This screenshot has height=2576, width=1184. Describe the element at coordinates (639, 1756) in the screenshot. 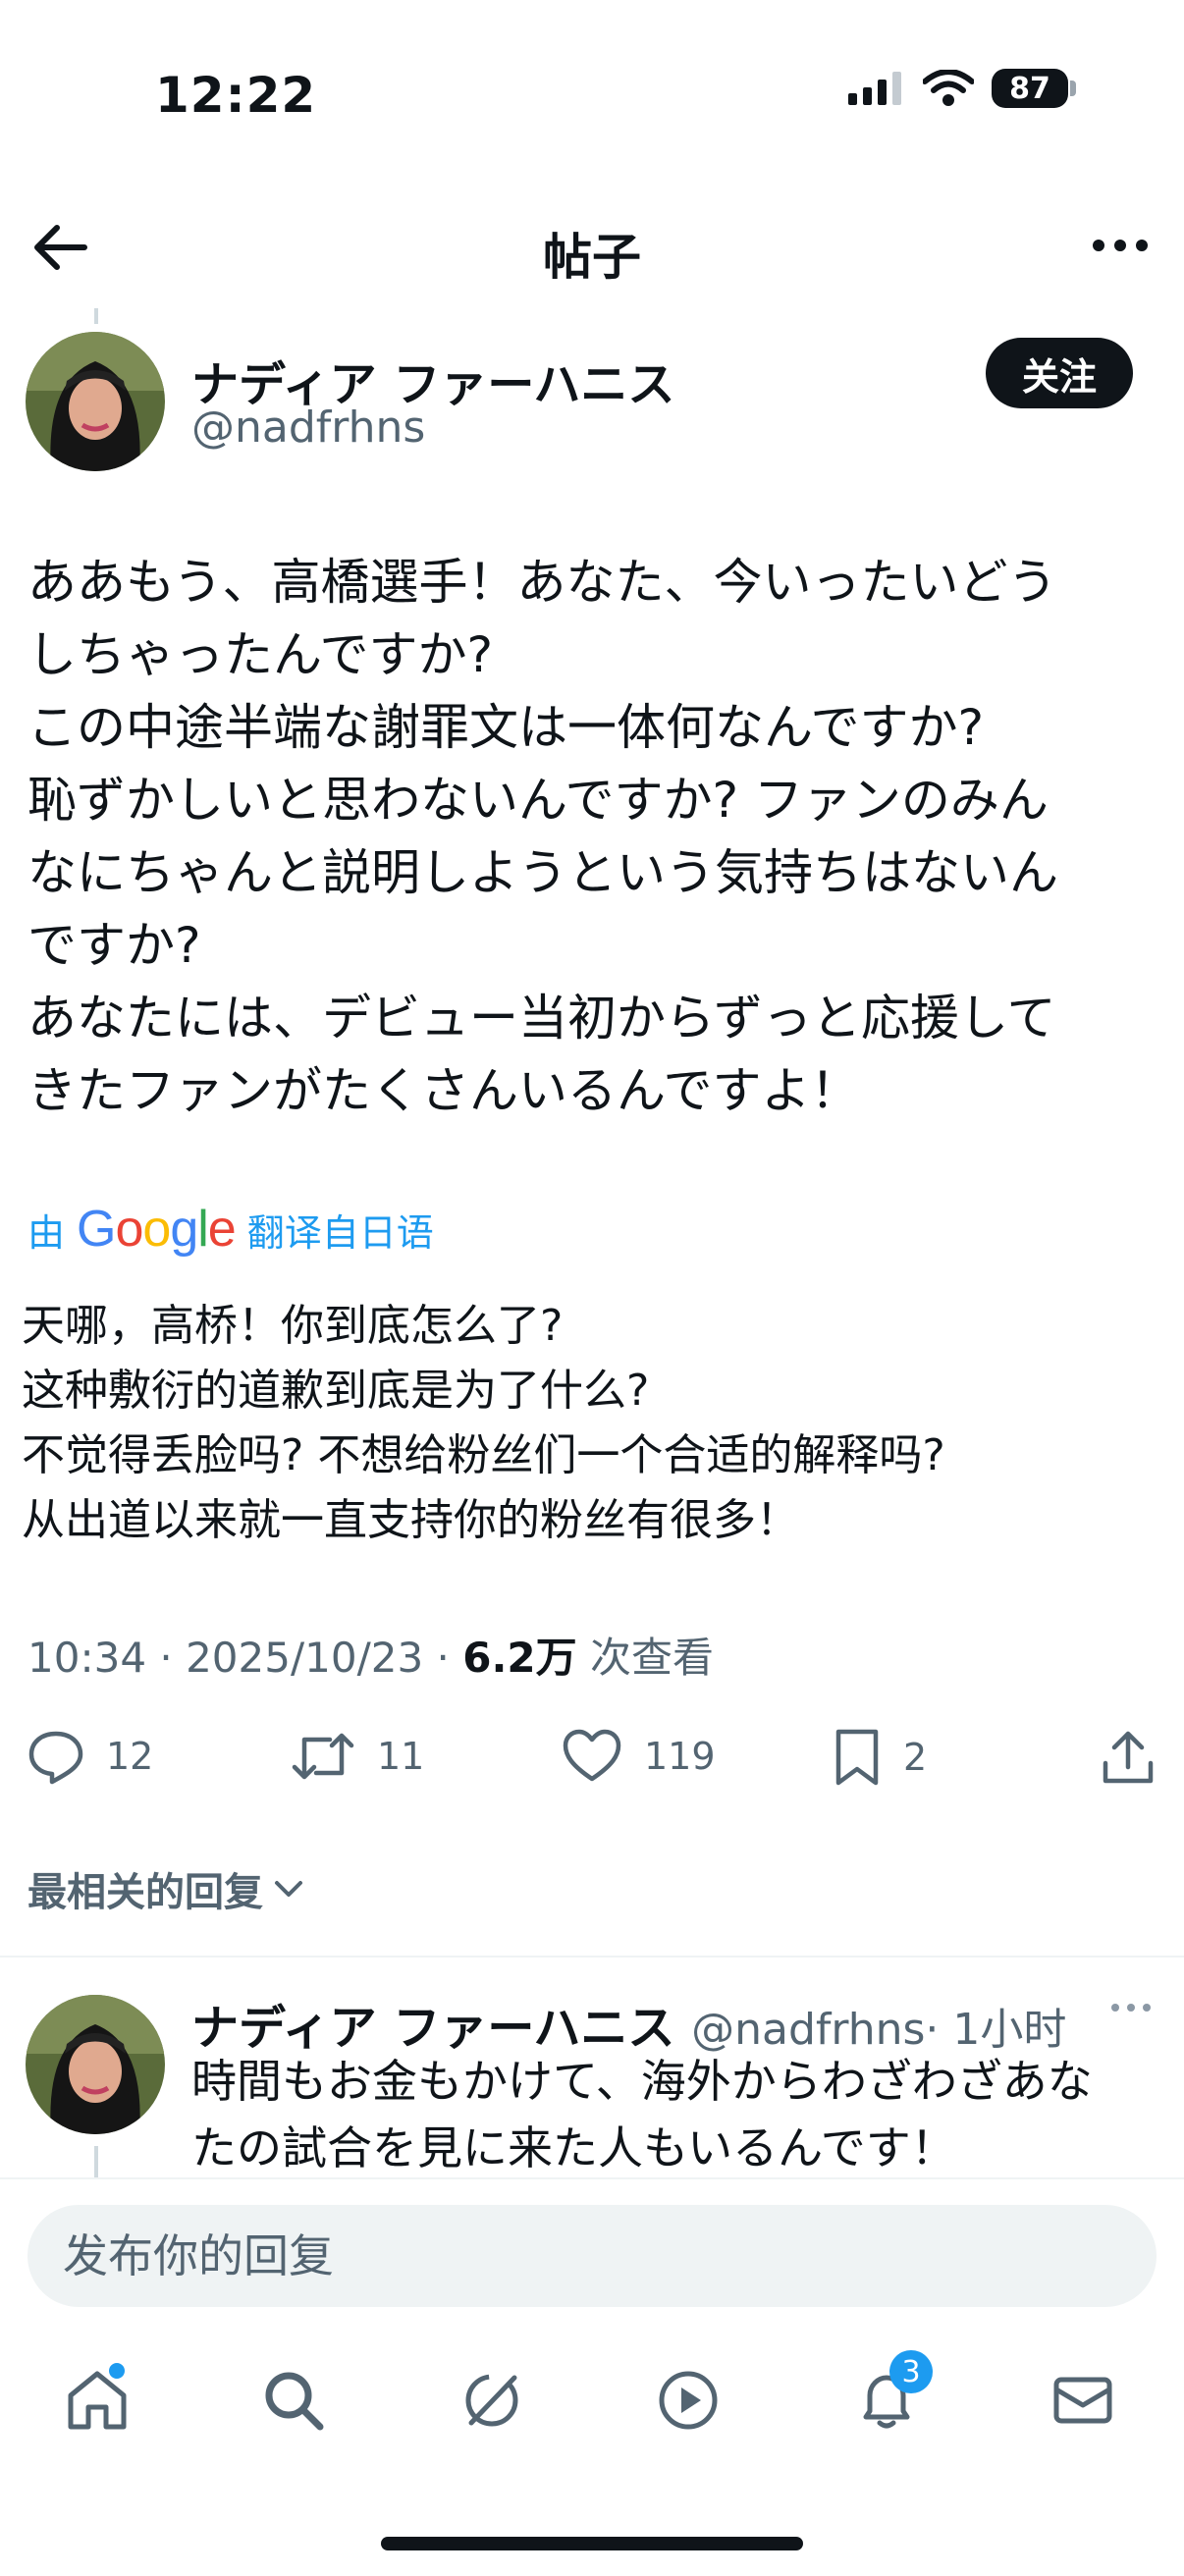

I see `like-action: 119` at that location.